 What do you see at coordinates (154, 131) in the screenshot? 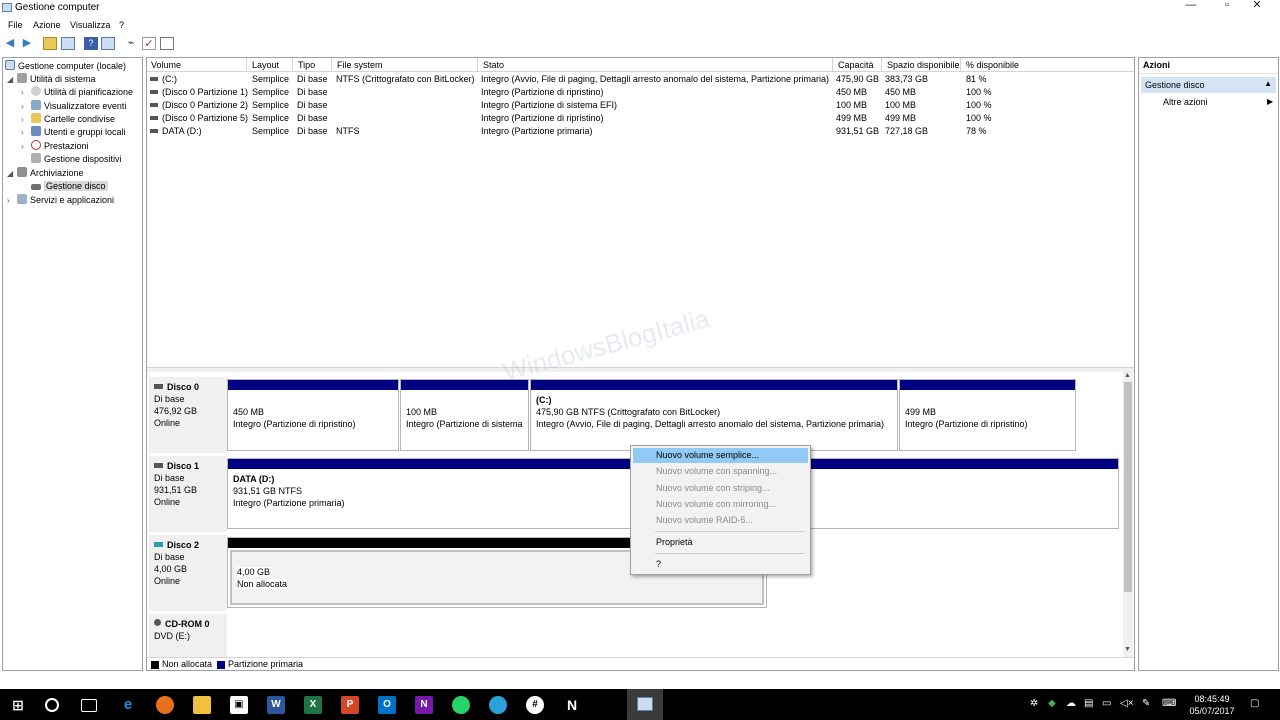
I see `volume-icon` at bounding box center [154, 131].